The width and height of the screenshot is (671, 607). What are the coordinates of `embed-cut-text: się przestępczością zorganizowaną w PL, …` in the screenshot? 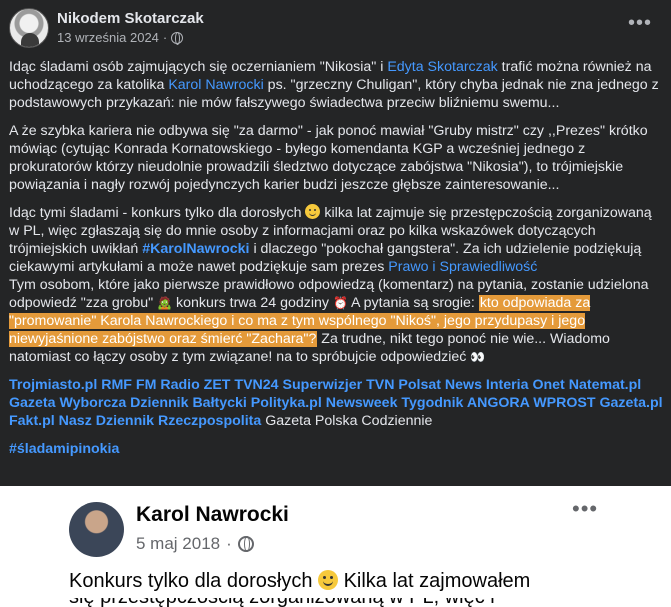 It's located at (339, 602).